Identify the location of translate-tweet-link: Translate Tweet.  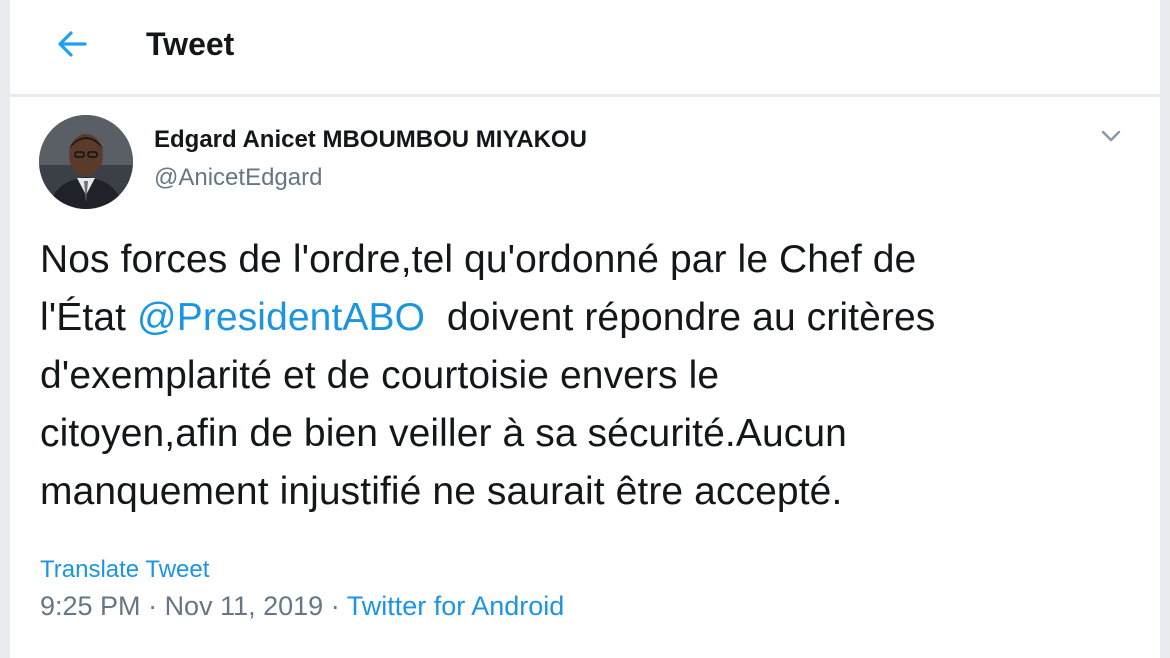
(124, 570).